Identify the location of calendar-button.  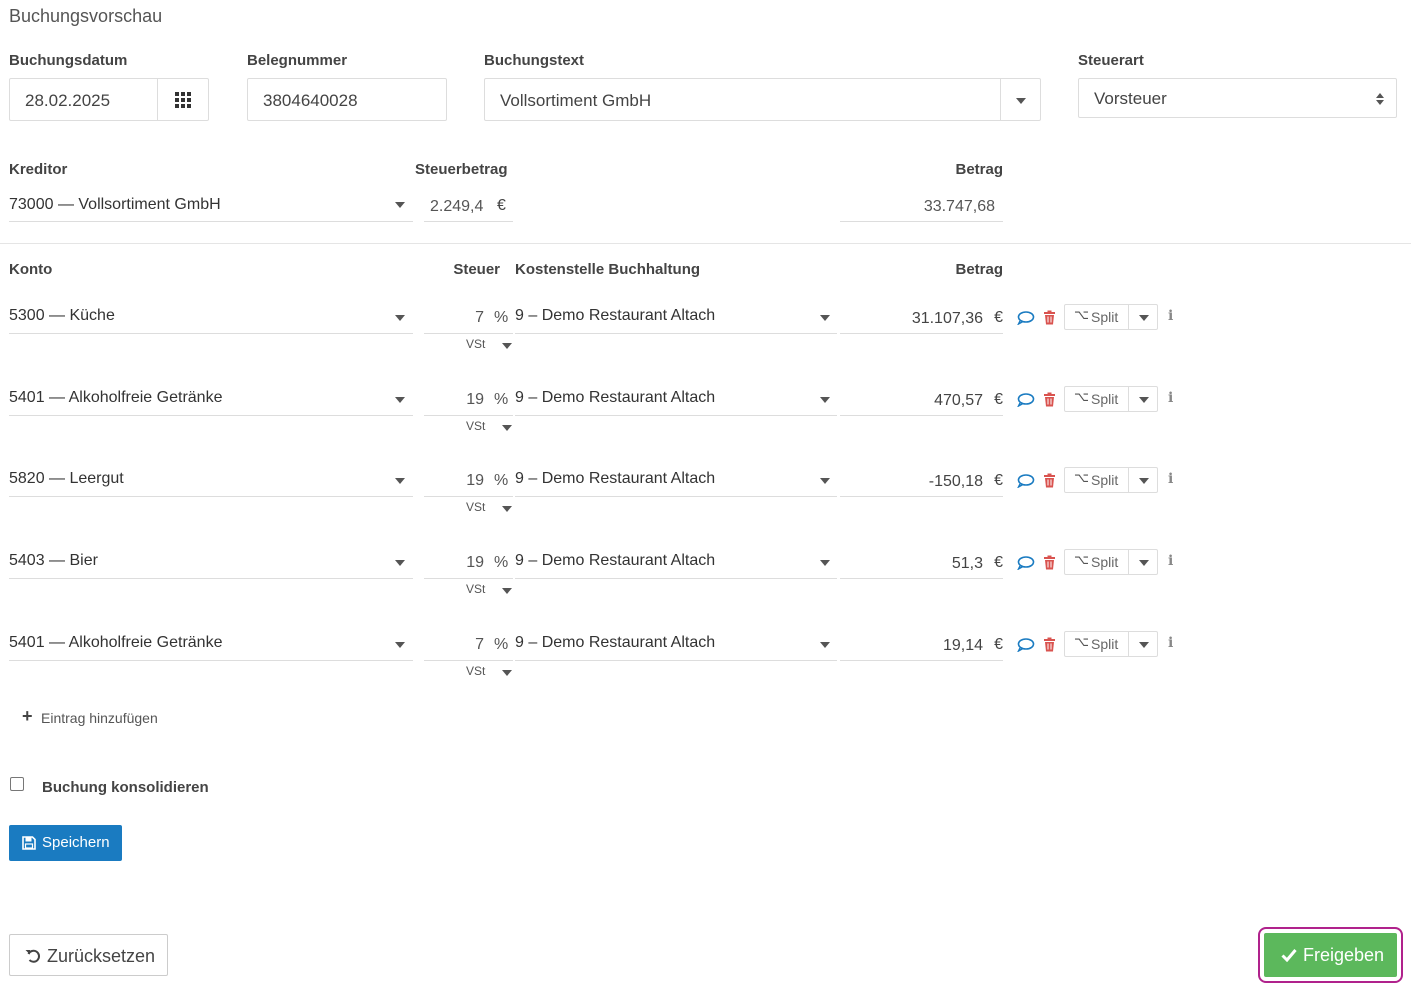
(183, 99).